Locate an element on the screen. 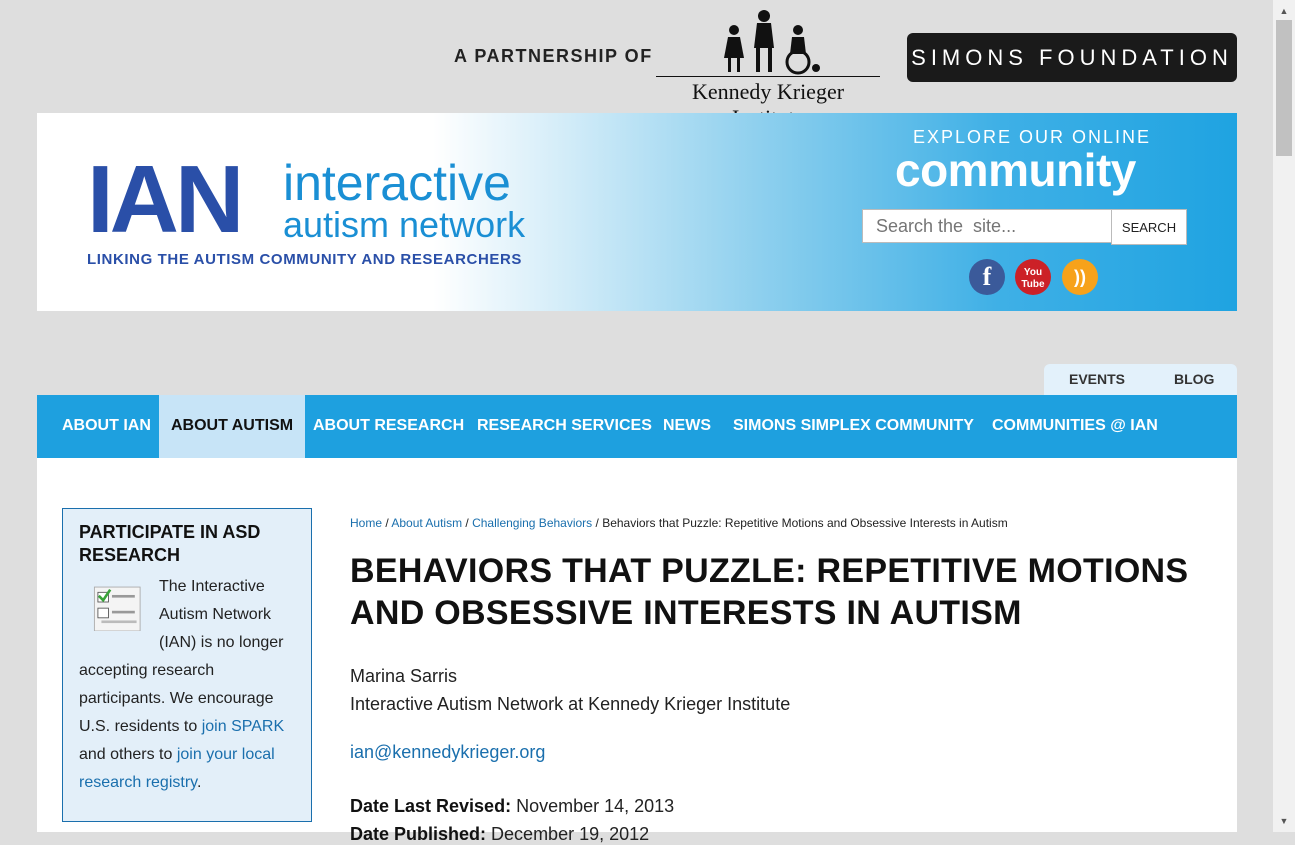 The height and width of the screenshot is (845, 1295). facebook-icon: f is located at coordinates (987, 277).